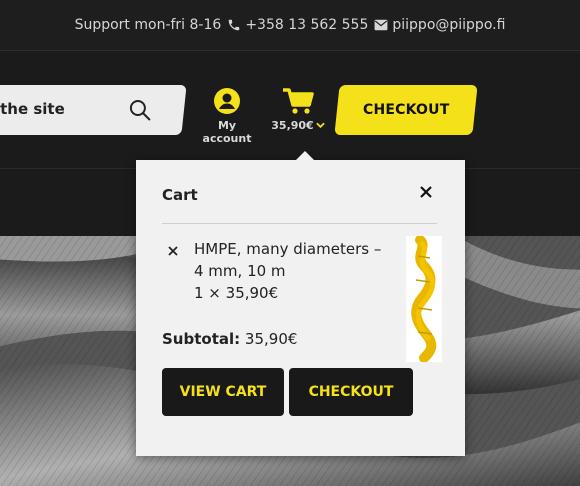 The image size is (580, 486). What do you see at coordinates (307, 25) in the screenshot?
I see `phone-number: +358 13 562 555` at bounding box center [307, 25].